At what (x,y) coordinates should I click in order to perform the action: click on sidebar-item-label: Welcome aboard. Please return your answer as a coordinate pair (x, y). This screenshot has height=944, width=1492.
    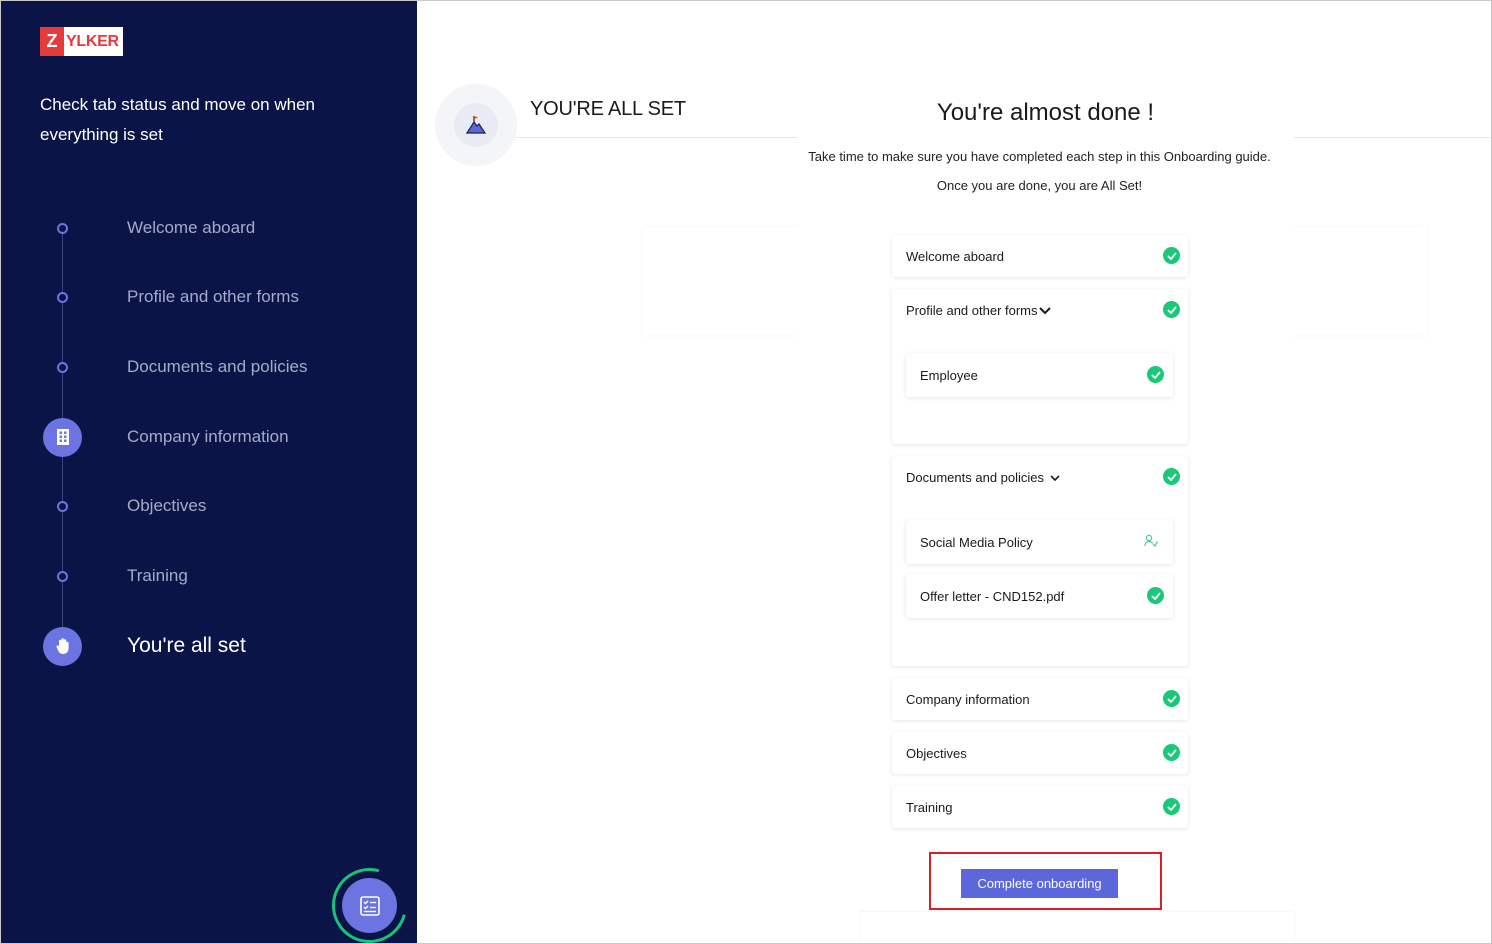
    Looking at the image, I should click on (191, 227).